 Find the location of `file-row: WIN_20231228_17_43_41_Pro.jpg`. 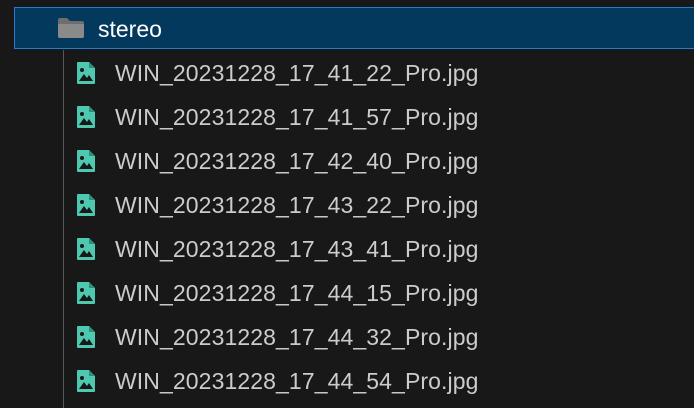

file-row: WIN_20231228_17_43_41_Pro.jpg is located at coordinates (347, 250).